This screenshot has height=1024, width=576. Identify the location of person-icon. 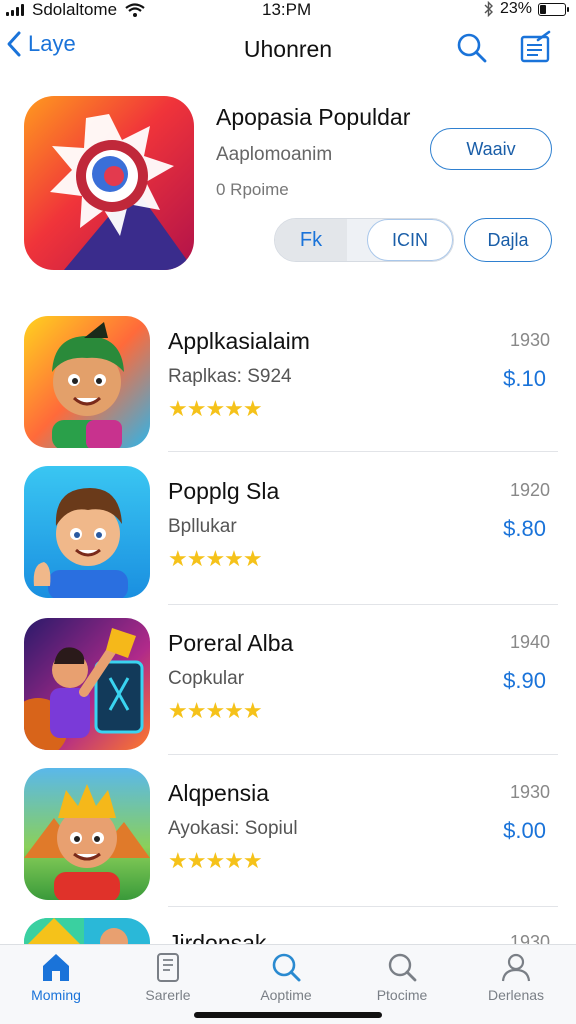
(516, 967).